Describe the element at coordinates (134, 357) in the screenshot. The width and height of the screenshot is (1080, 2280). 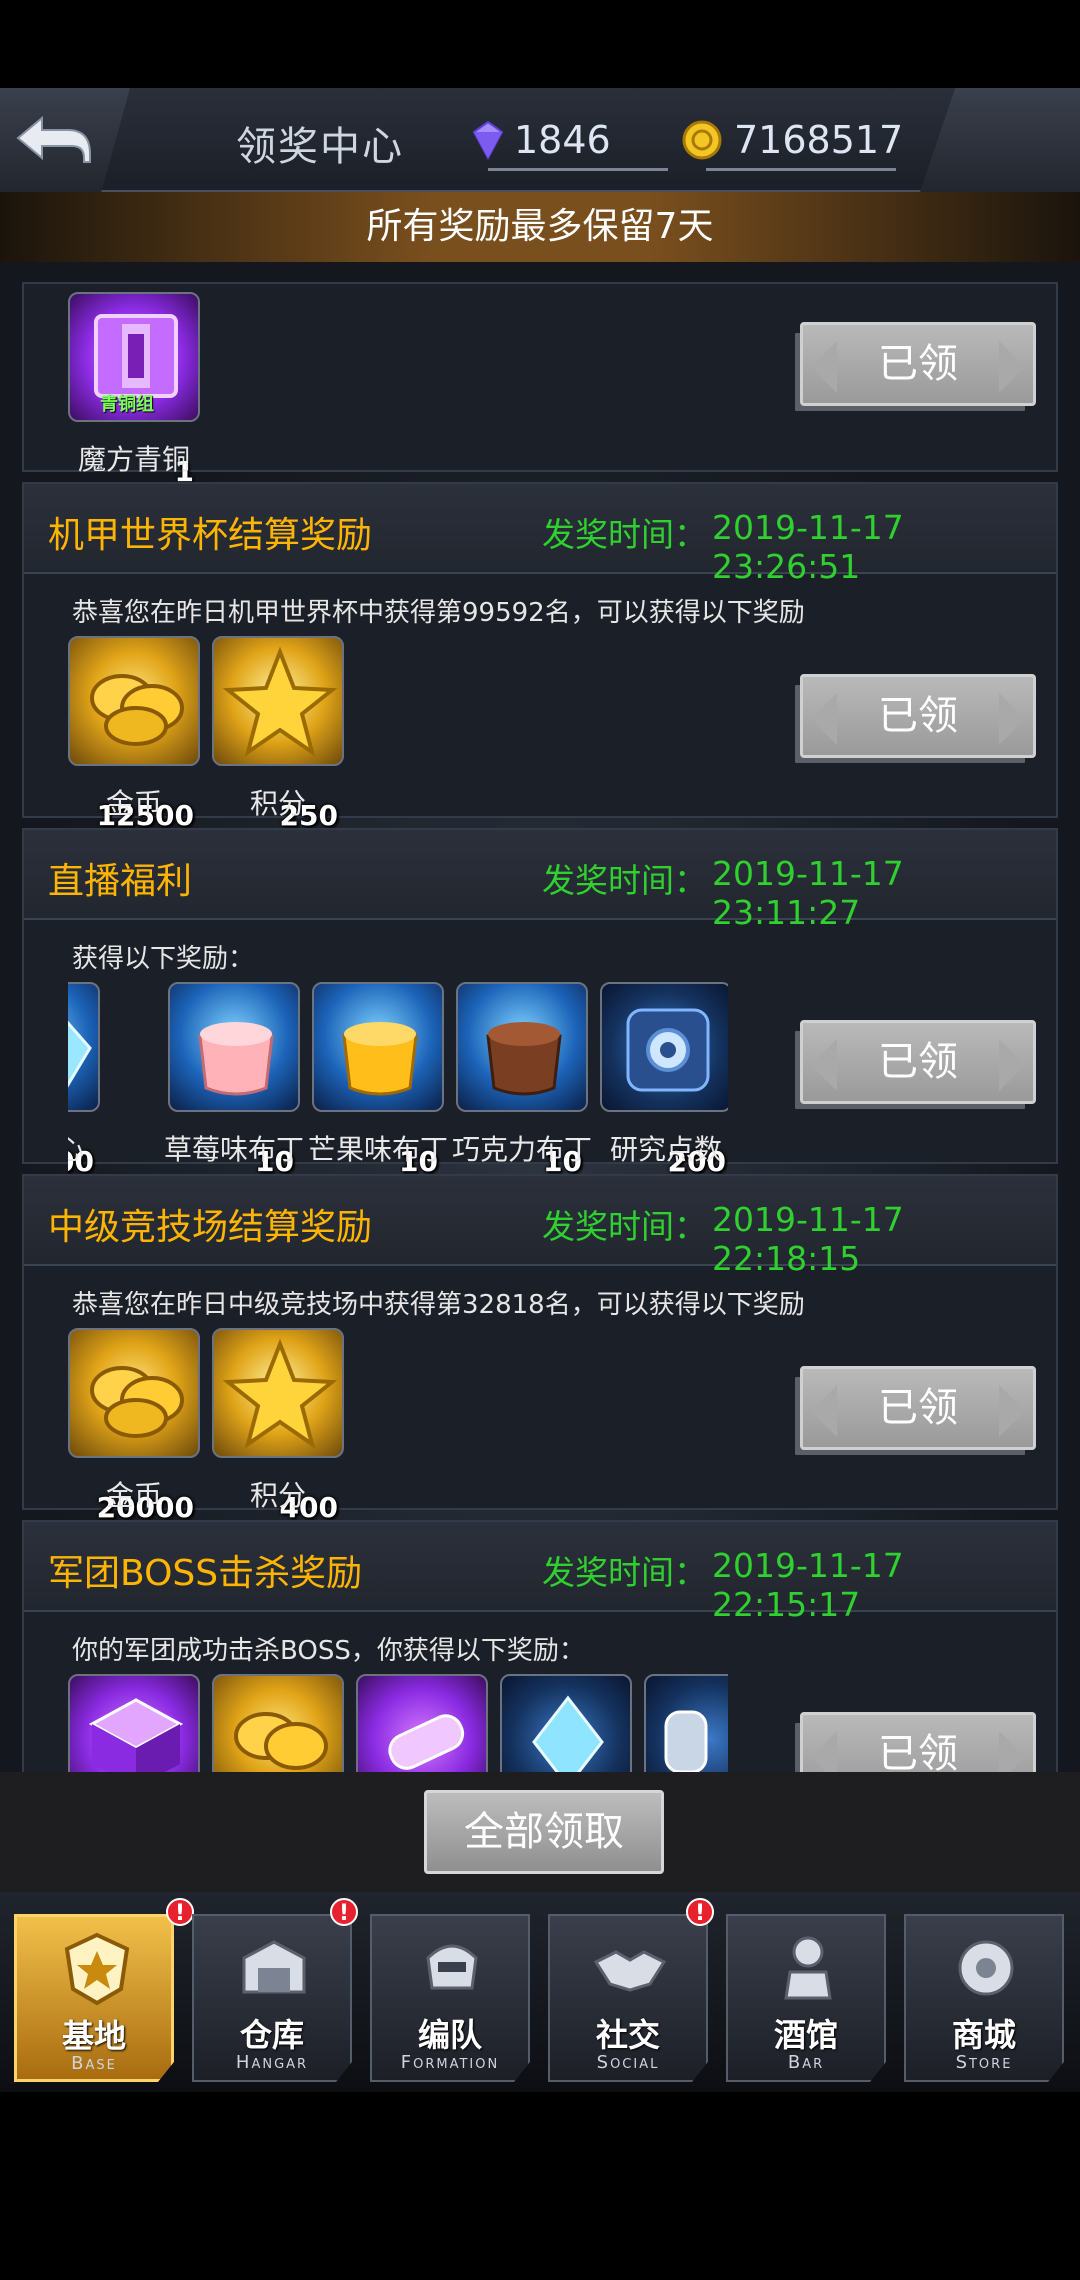
I see `bronze-cube-box-icon: 青铜组` at that location.